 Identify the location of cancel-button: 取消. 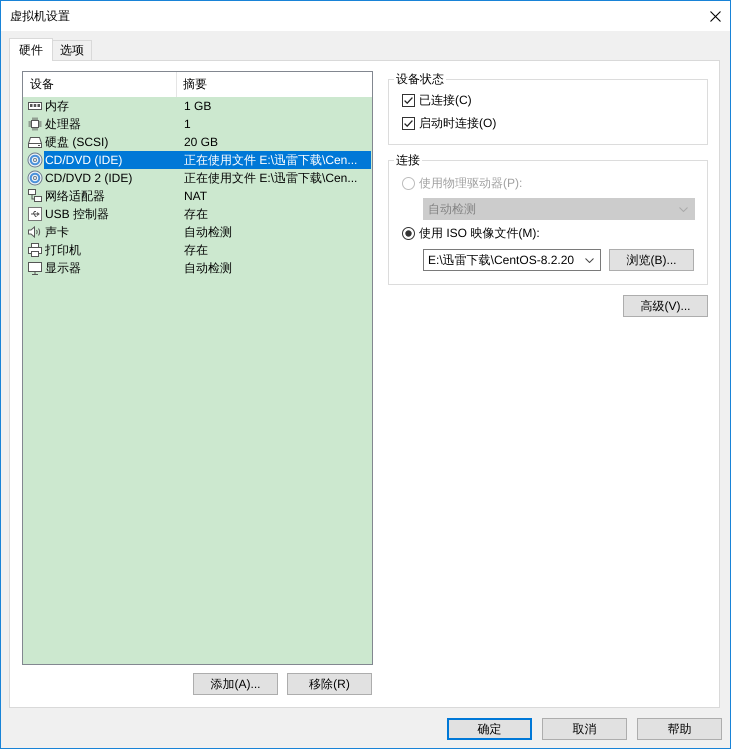
(584, 729).